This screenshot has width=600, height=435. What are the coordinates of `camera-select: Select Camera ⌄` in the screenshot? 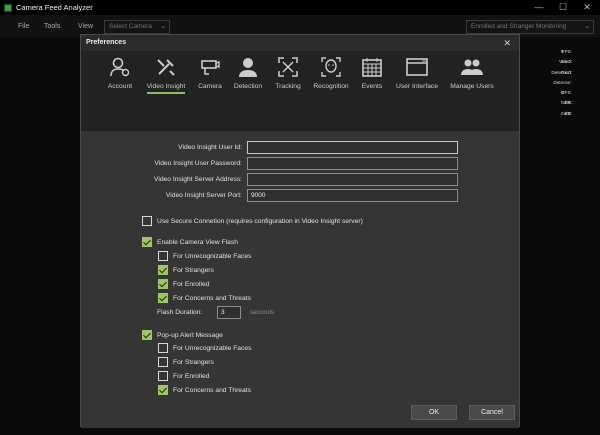 It's located at (137, 27).